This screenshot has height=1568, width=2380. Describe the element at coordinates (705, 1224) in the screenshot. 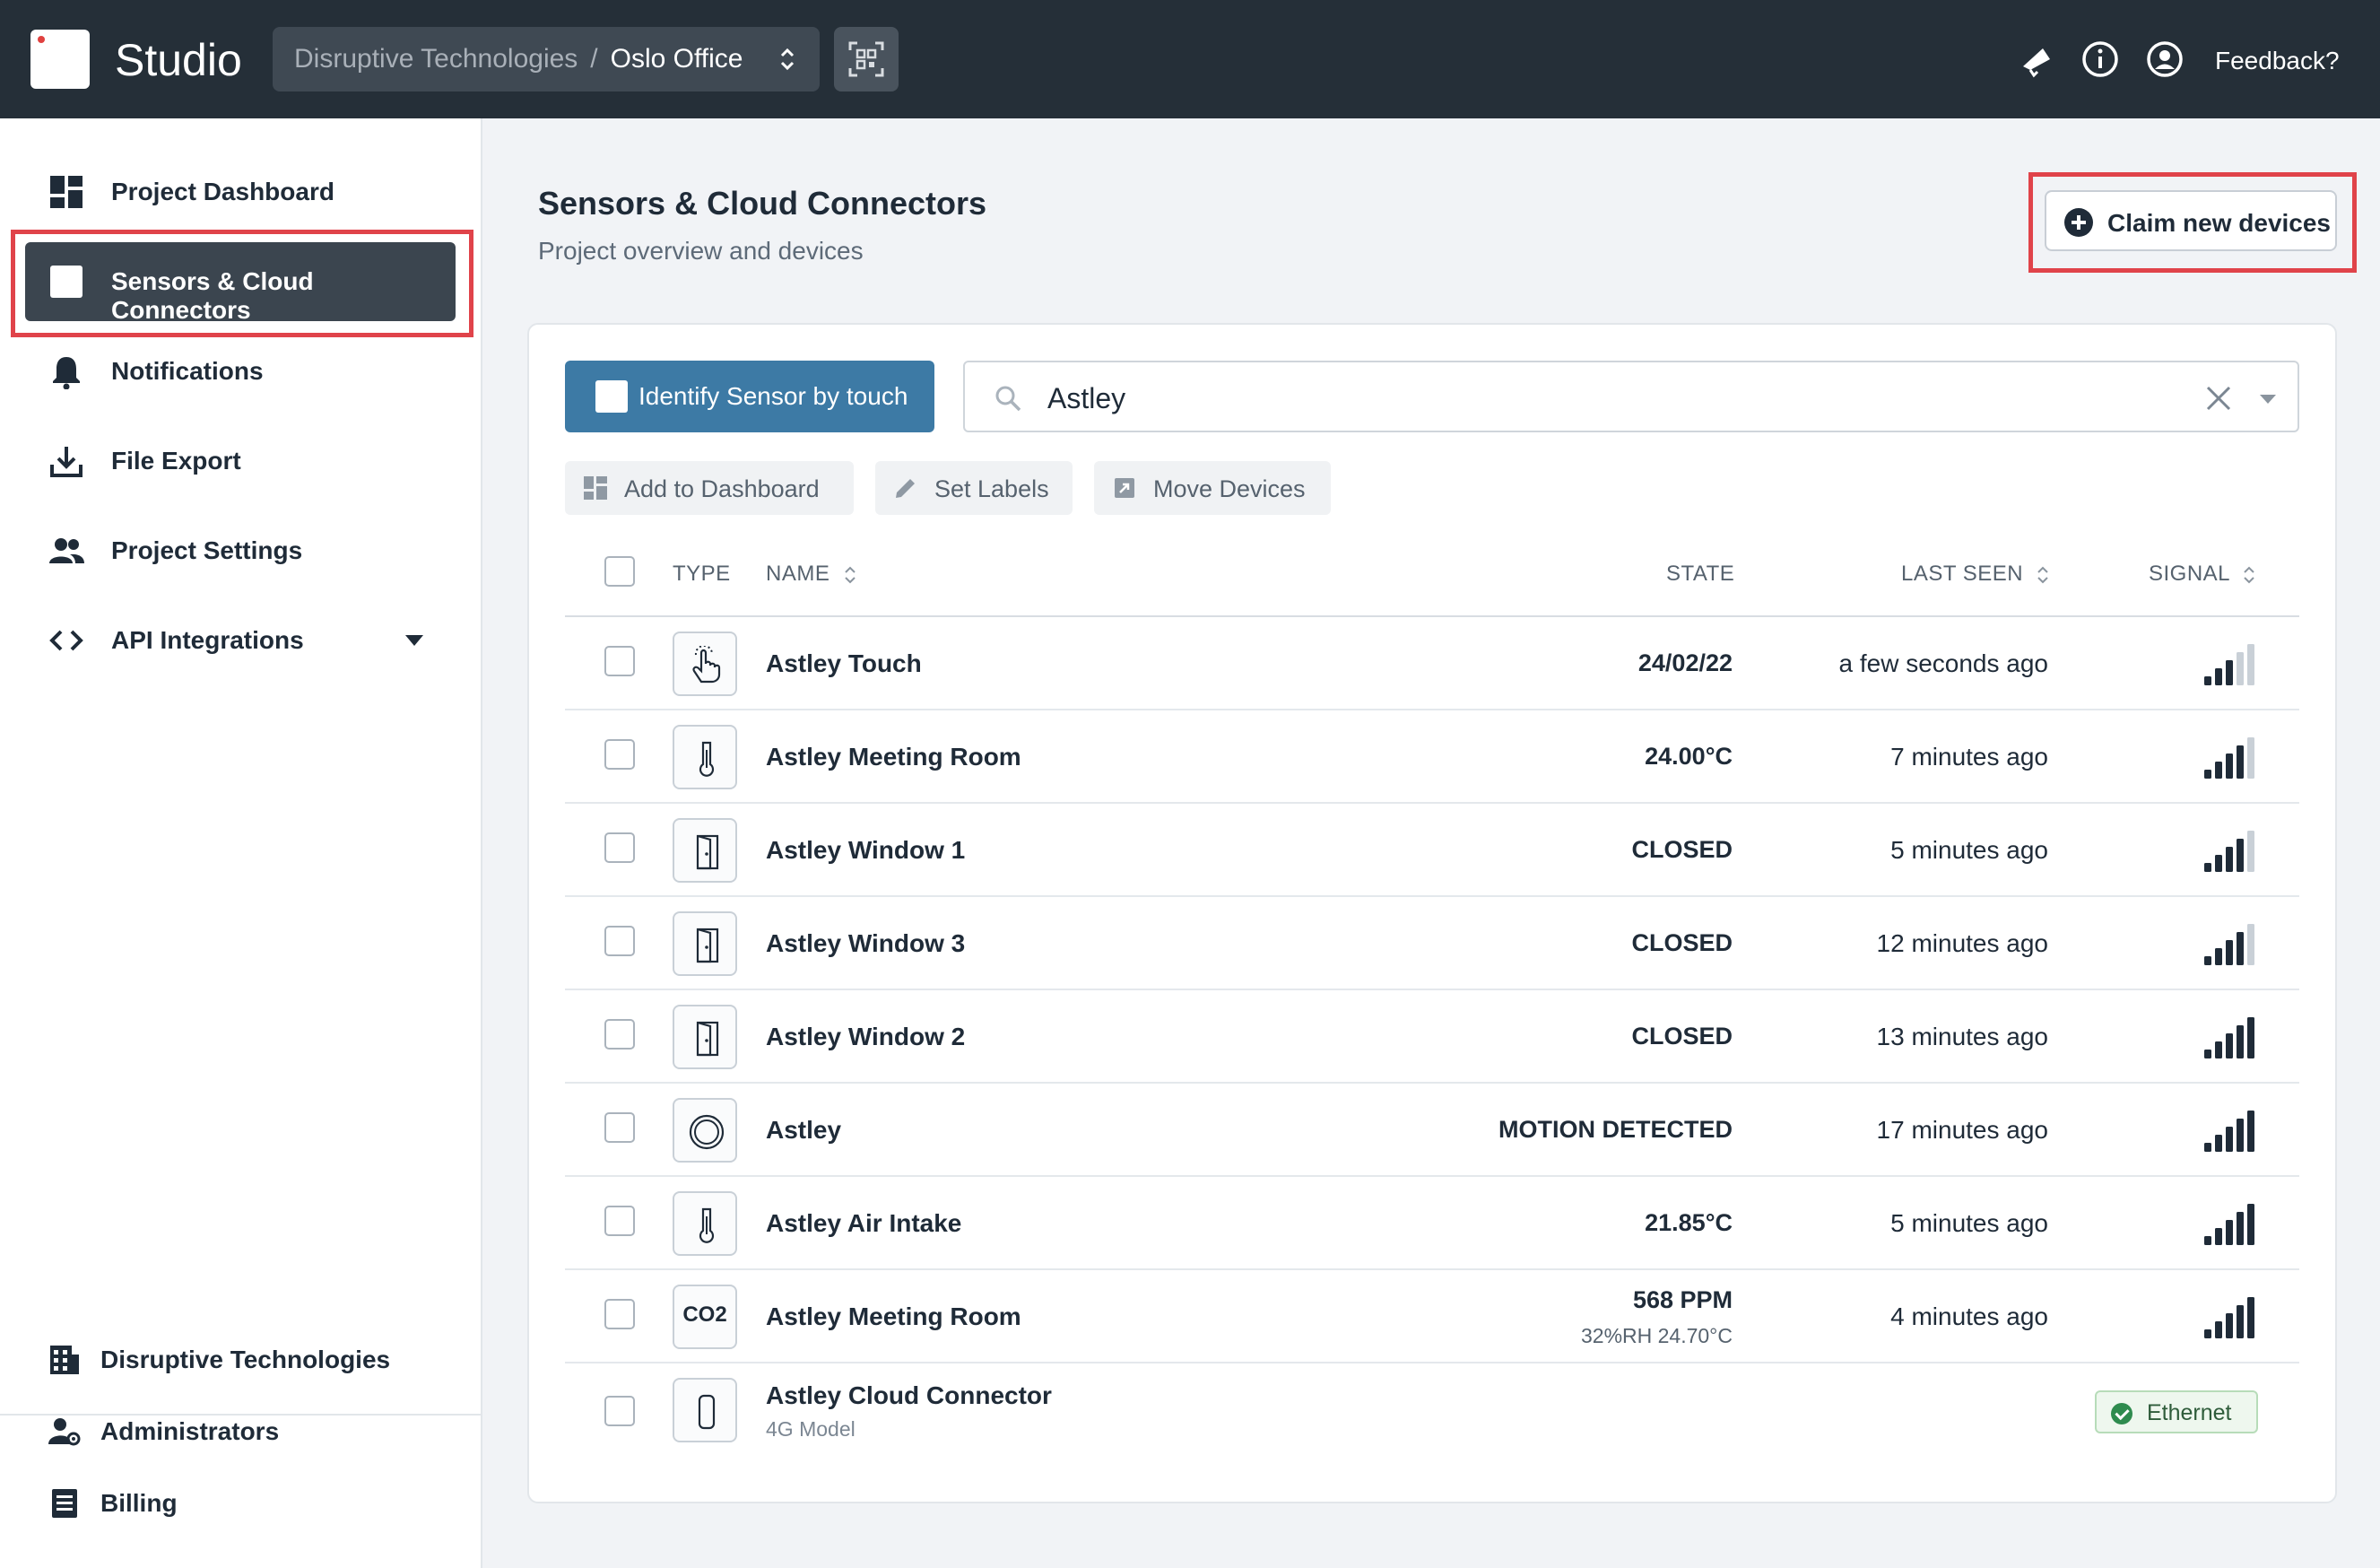

I see `temperature-sensor-icon` at that location.